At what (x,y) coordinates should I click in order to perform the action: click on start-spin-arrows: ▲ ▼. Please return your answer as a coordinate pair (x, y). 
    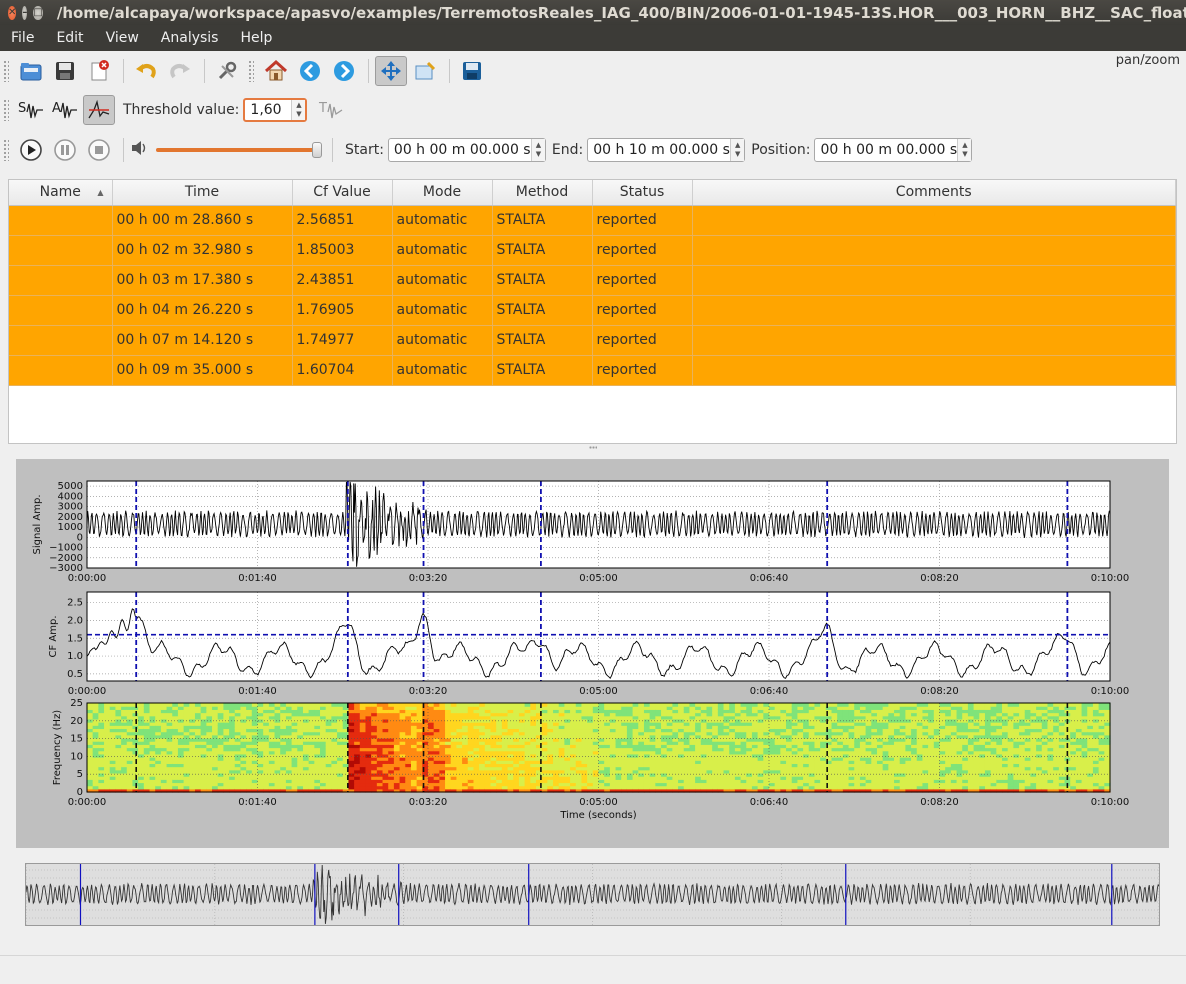
    Looking at the image, I should click on (537, 150).